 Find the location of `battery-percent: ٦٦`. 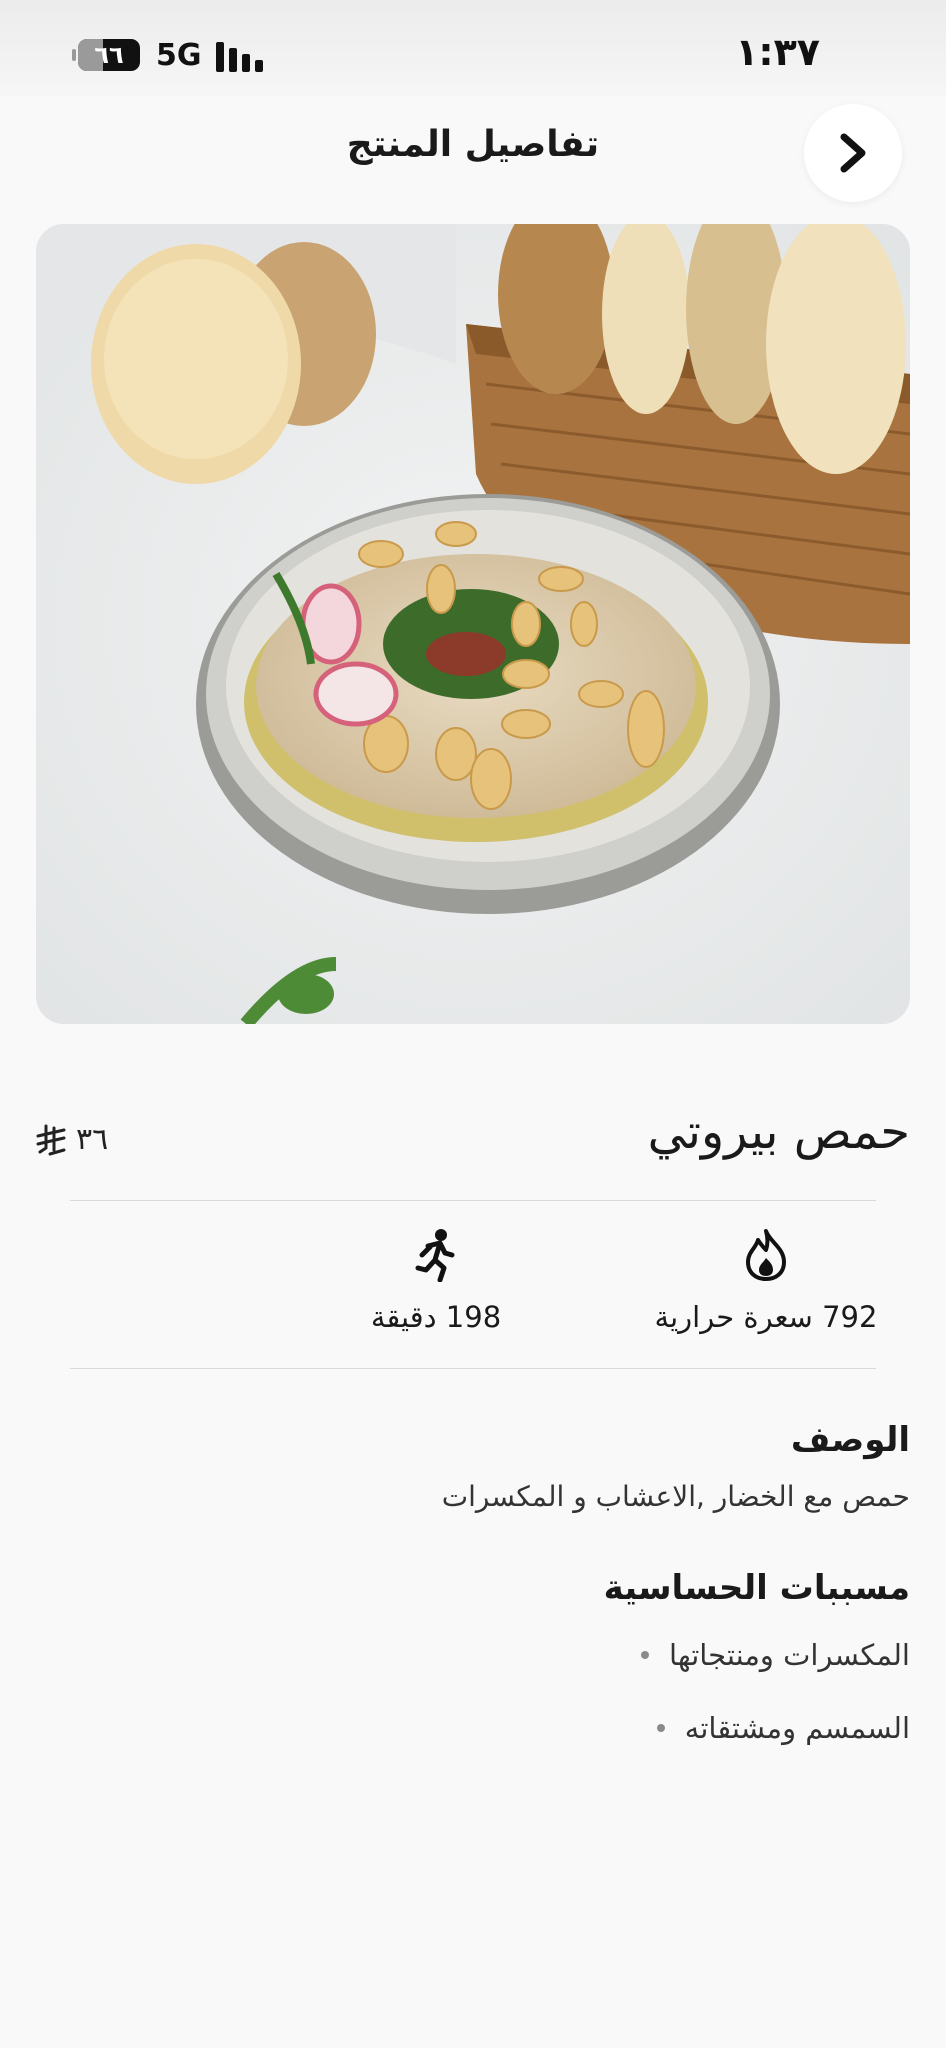

battery-percent: ٦٦ is located at coordinates (109, 55).